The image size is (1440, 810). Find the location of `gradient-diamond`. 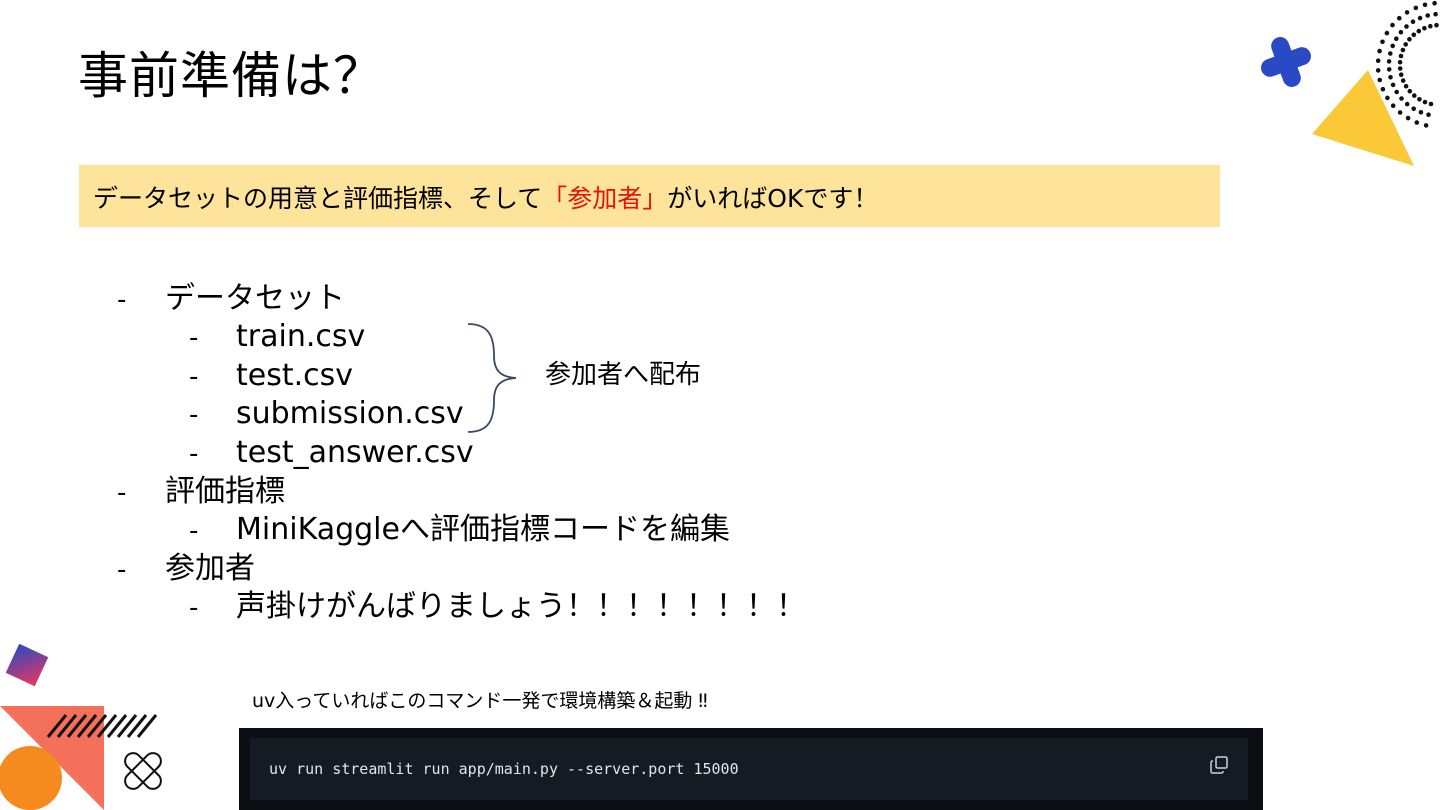

gradient-diamond is located at coordinates (27, 665).